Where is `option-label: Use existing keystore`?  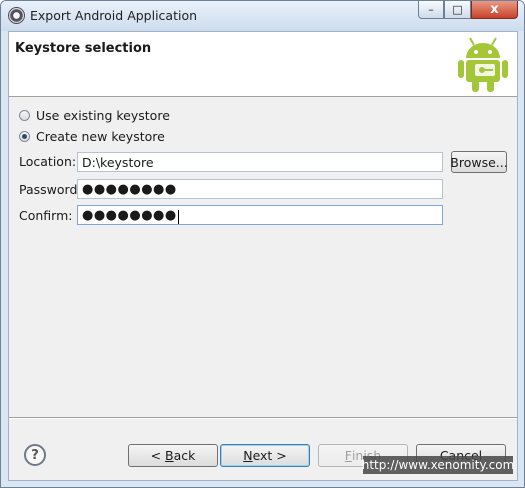
option-label: Use existing keystore is located at coordinates (103, 115).